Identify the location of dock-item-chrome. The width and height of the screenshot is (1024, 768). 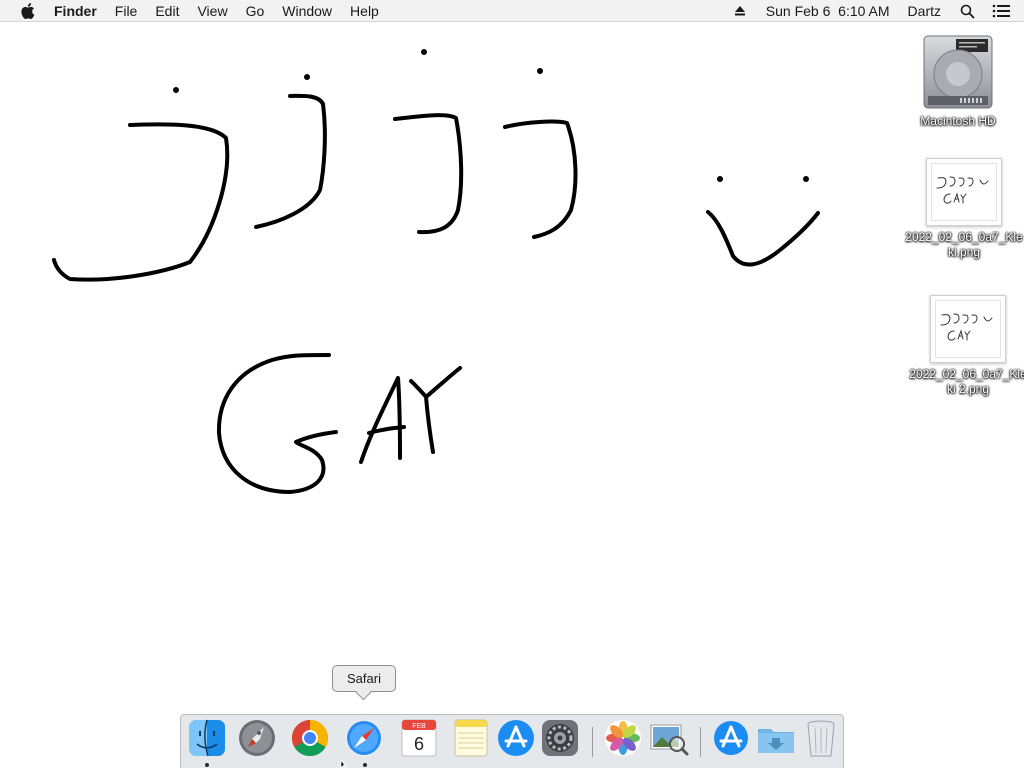
(310, 738).